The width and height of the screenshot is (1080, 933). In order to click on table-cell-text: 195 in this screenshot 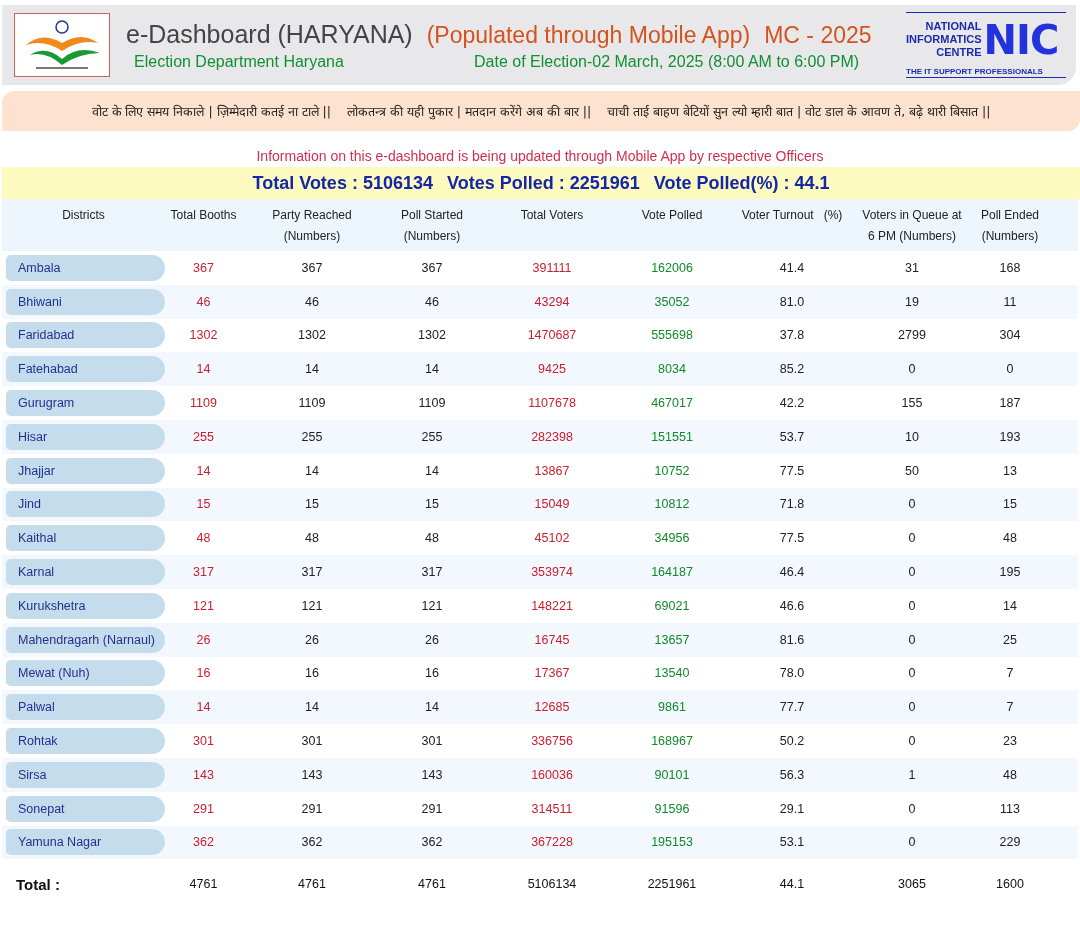, I will do `click(1010, 572)`.